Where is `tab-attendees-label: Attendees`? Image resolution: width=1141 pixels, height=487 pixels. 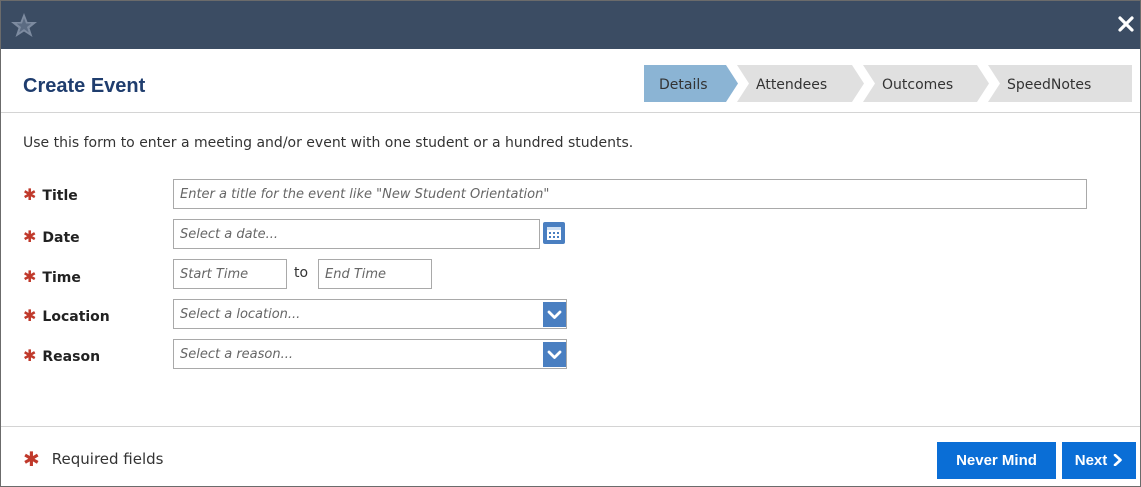 tab-attendees-label: Attendees is located at coordinates (791, 85).